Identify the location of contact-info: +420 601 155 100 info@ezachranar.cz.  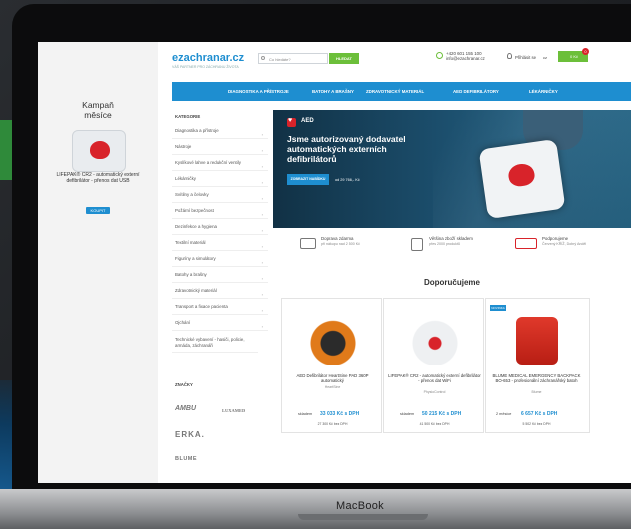
(465, 56).